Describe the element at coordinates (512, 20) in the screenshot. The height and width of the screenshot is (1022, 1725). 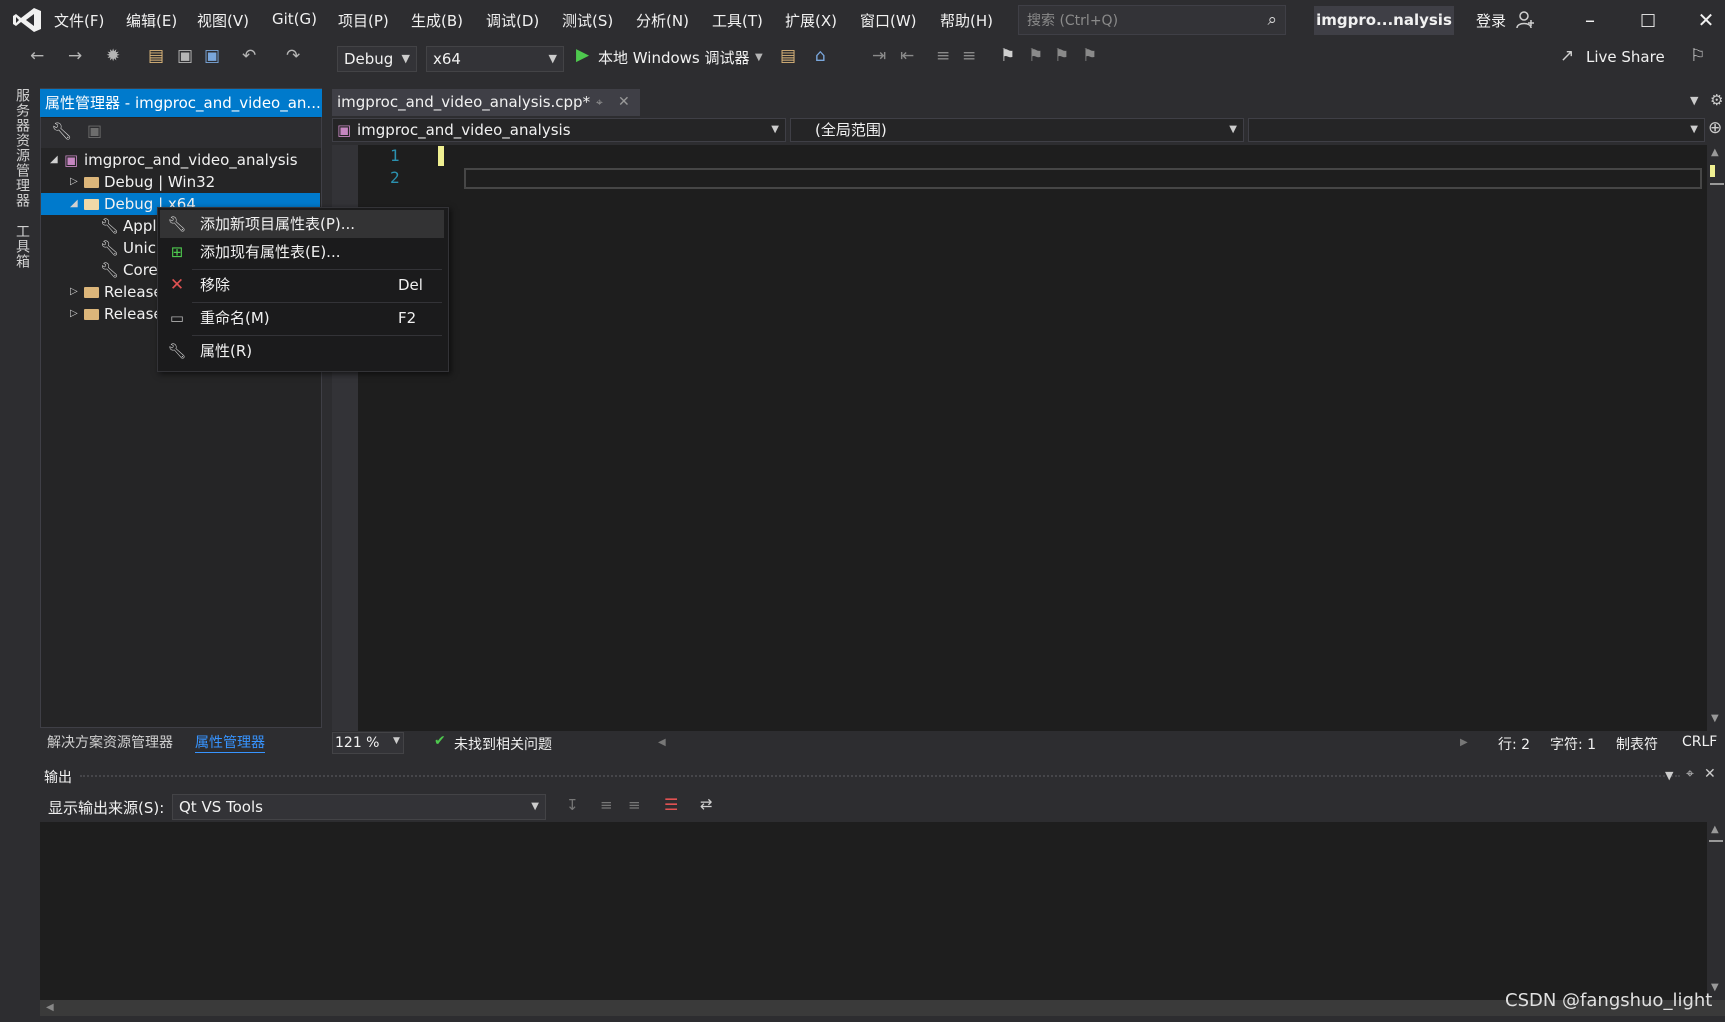
I see `menu-debug: 调试(D)` at that location.